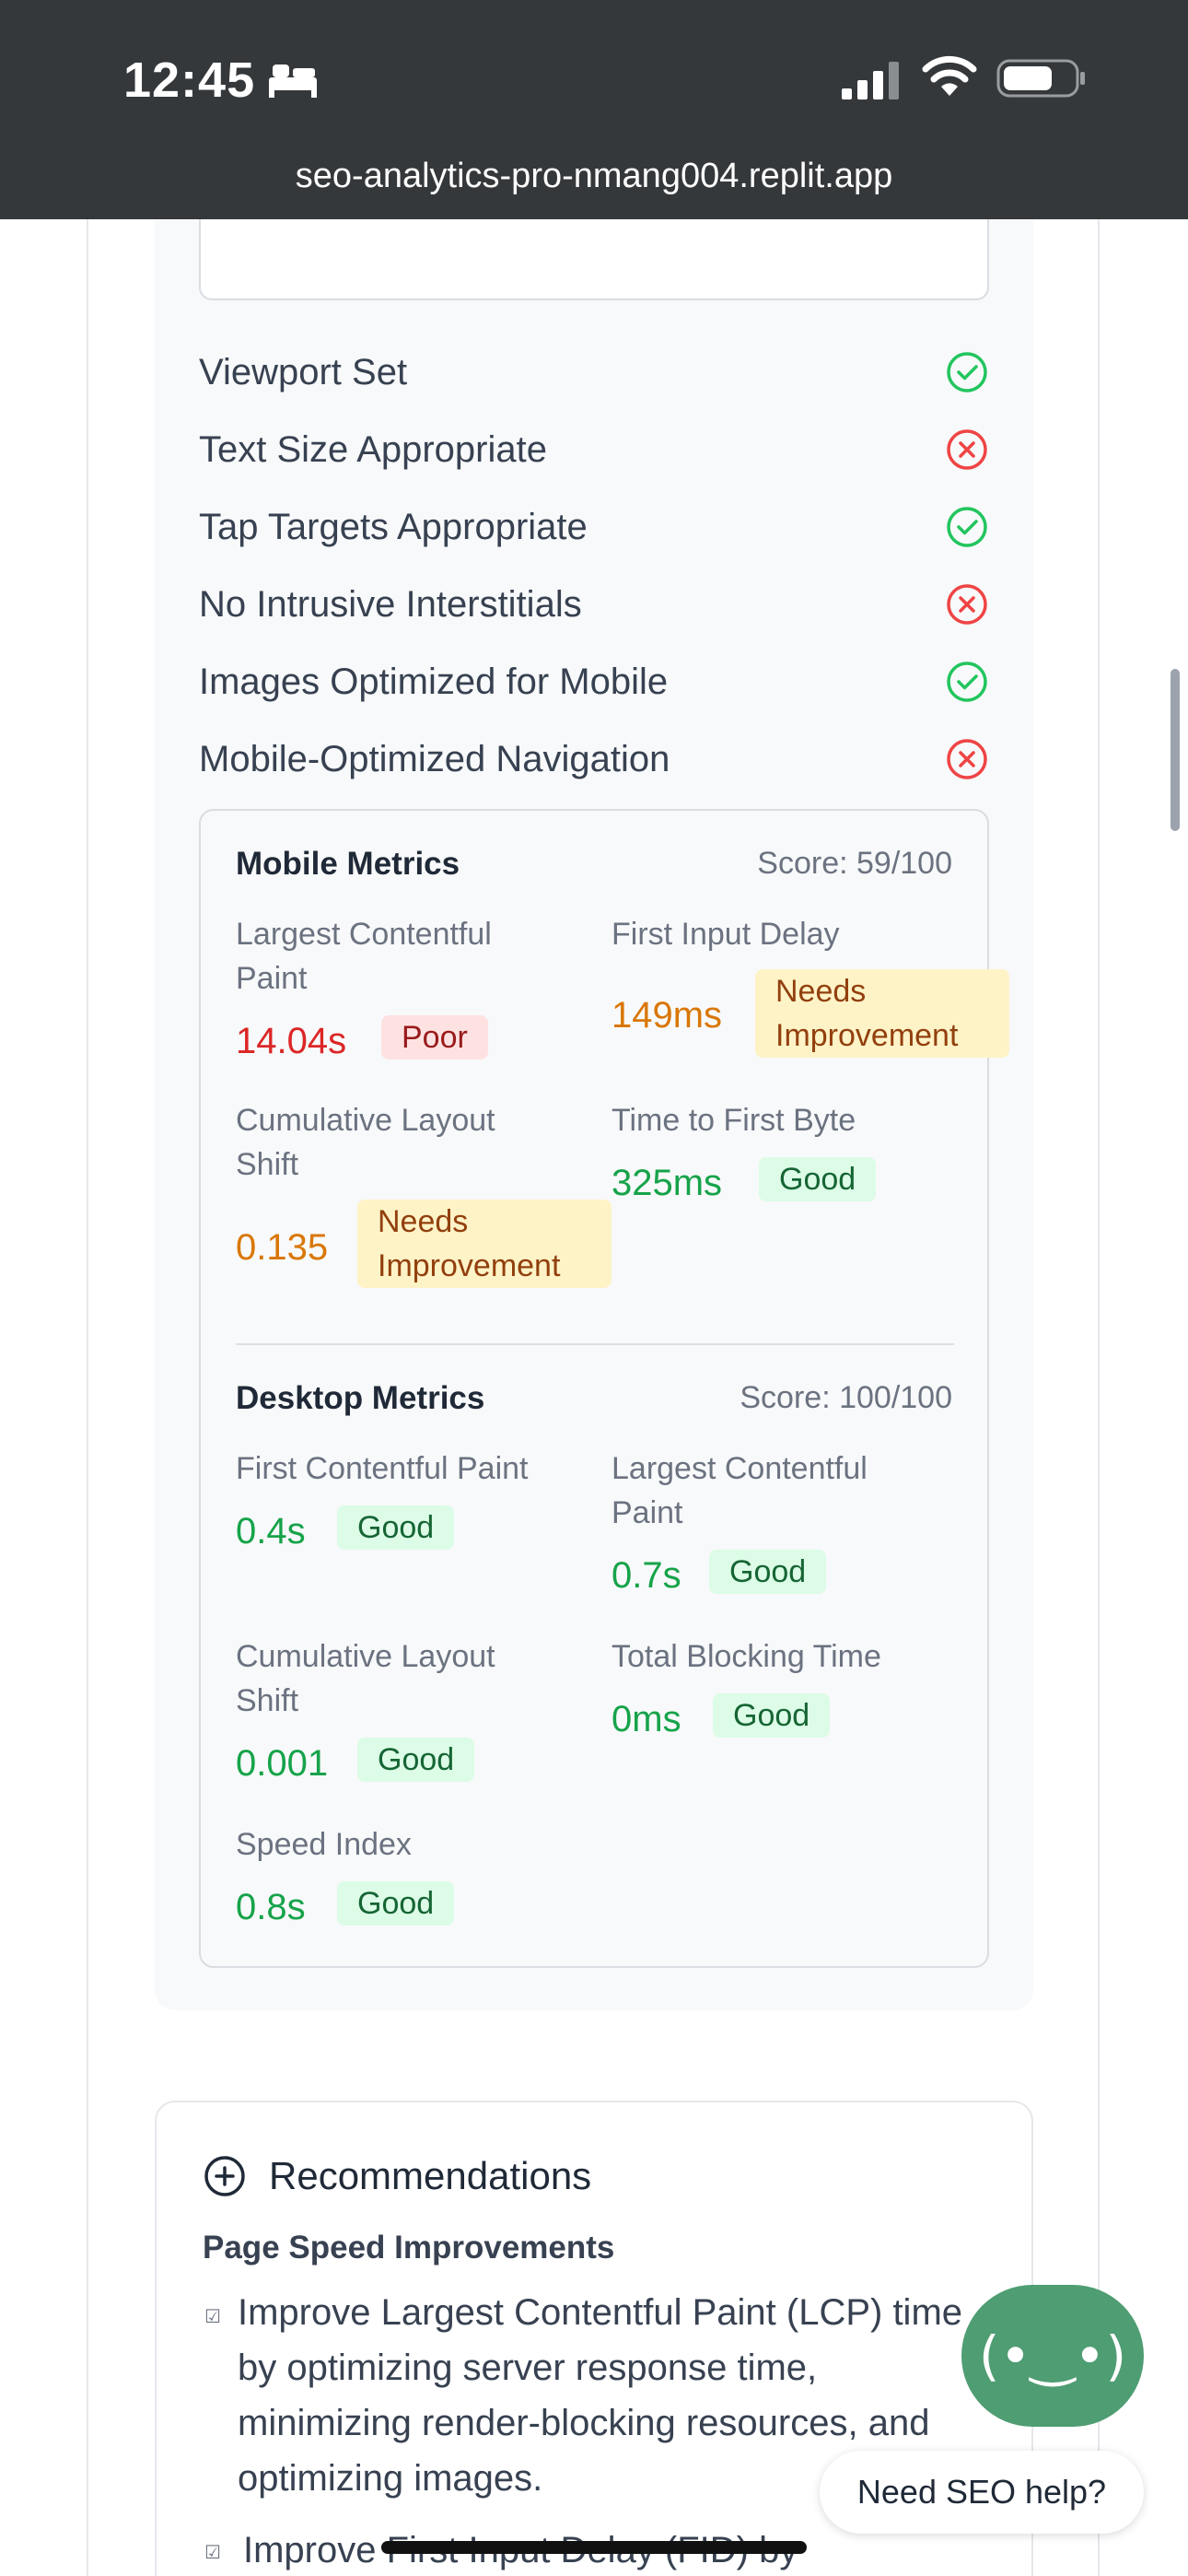  Describe the element at coordinates (594, 259) in the screenshot. I see `text-output-box` at that location.